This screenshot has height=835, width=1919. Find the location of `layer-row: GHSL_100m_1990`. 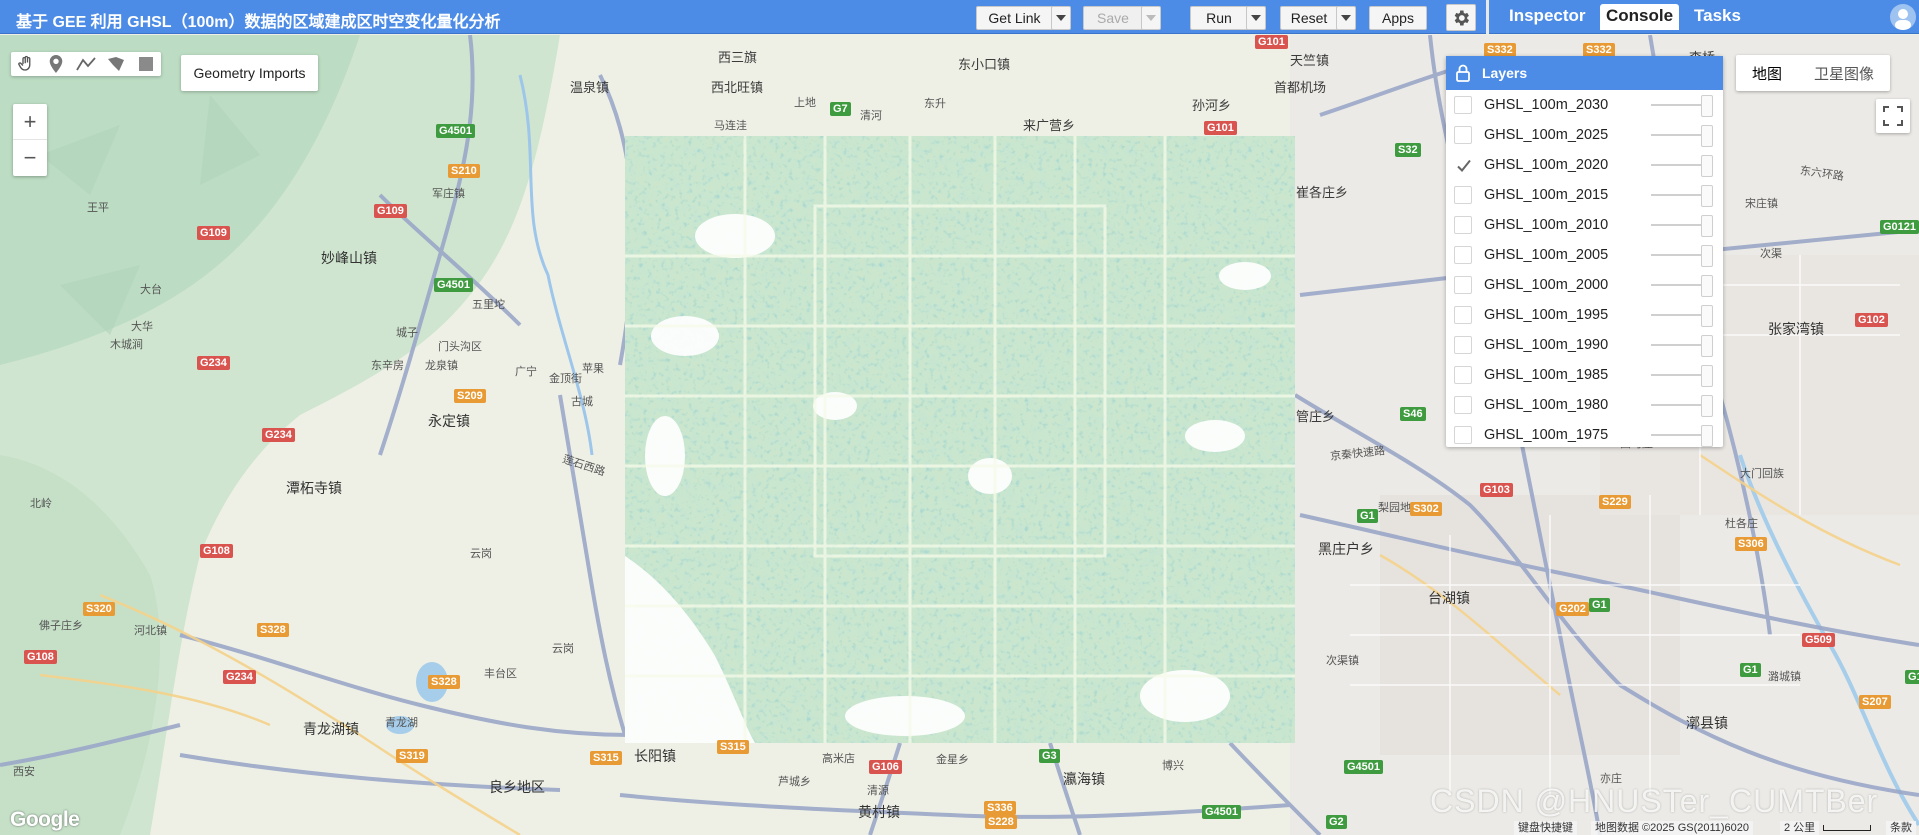

layer-row: GHSL_100m_1990 is located at coordinates (1584, 345).